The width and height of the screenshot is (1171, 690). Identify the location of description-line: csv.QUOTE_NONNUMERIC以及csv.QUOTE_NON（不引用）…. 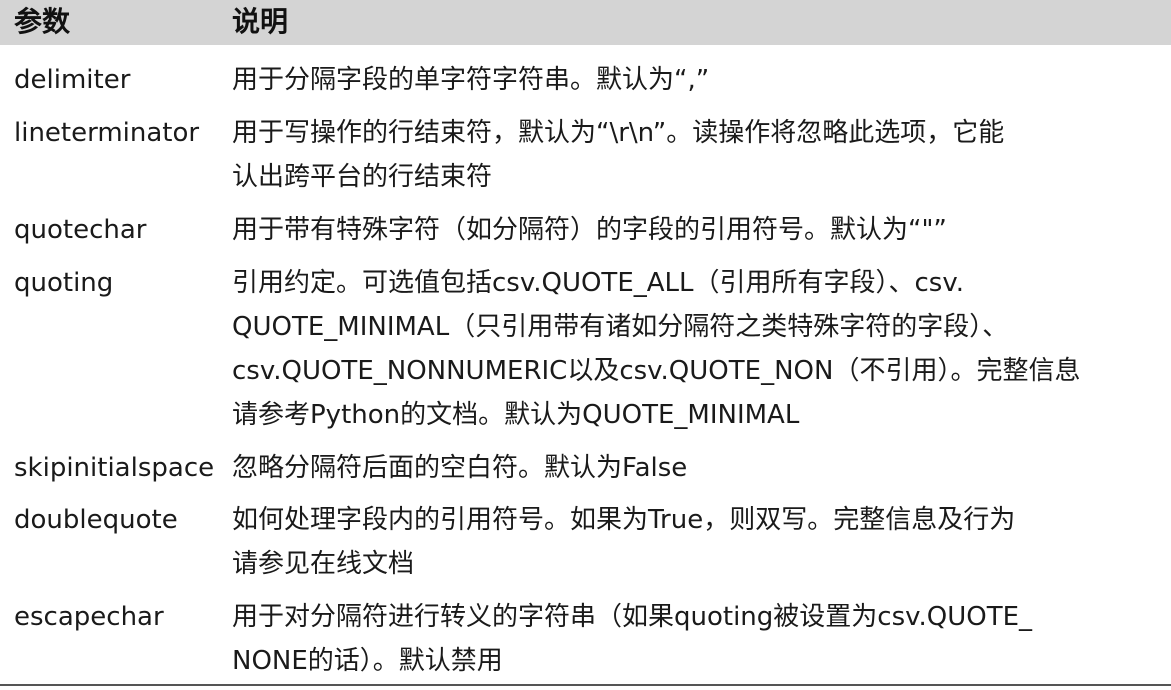
(656, 371).